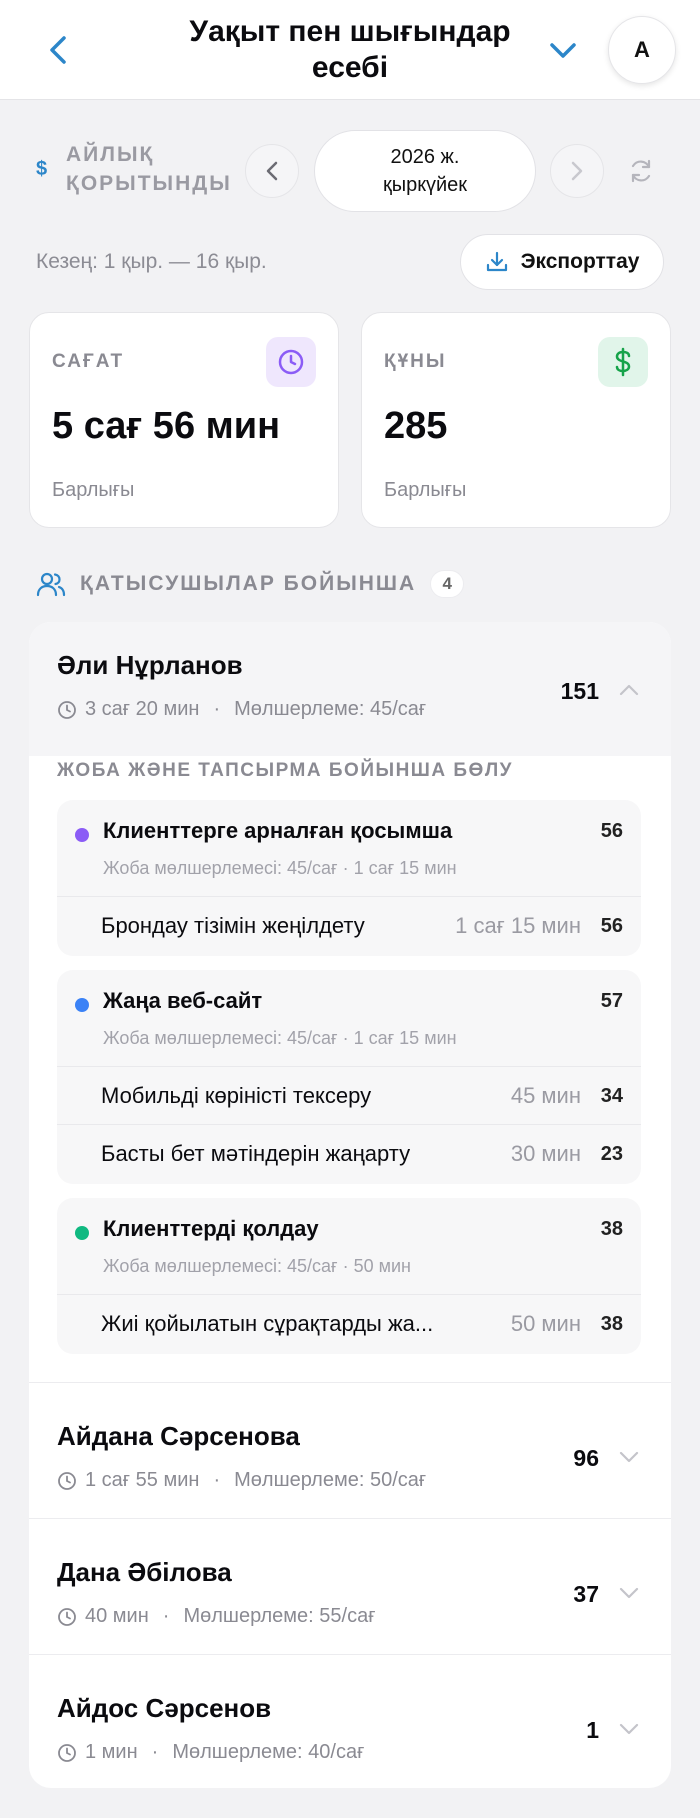 This screenshot has height=1818, width=700. Describe the element at coordinates (425, 490) in the screenshot. I see `cost-card-sub: Барлығы` at that location.